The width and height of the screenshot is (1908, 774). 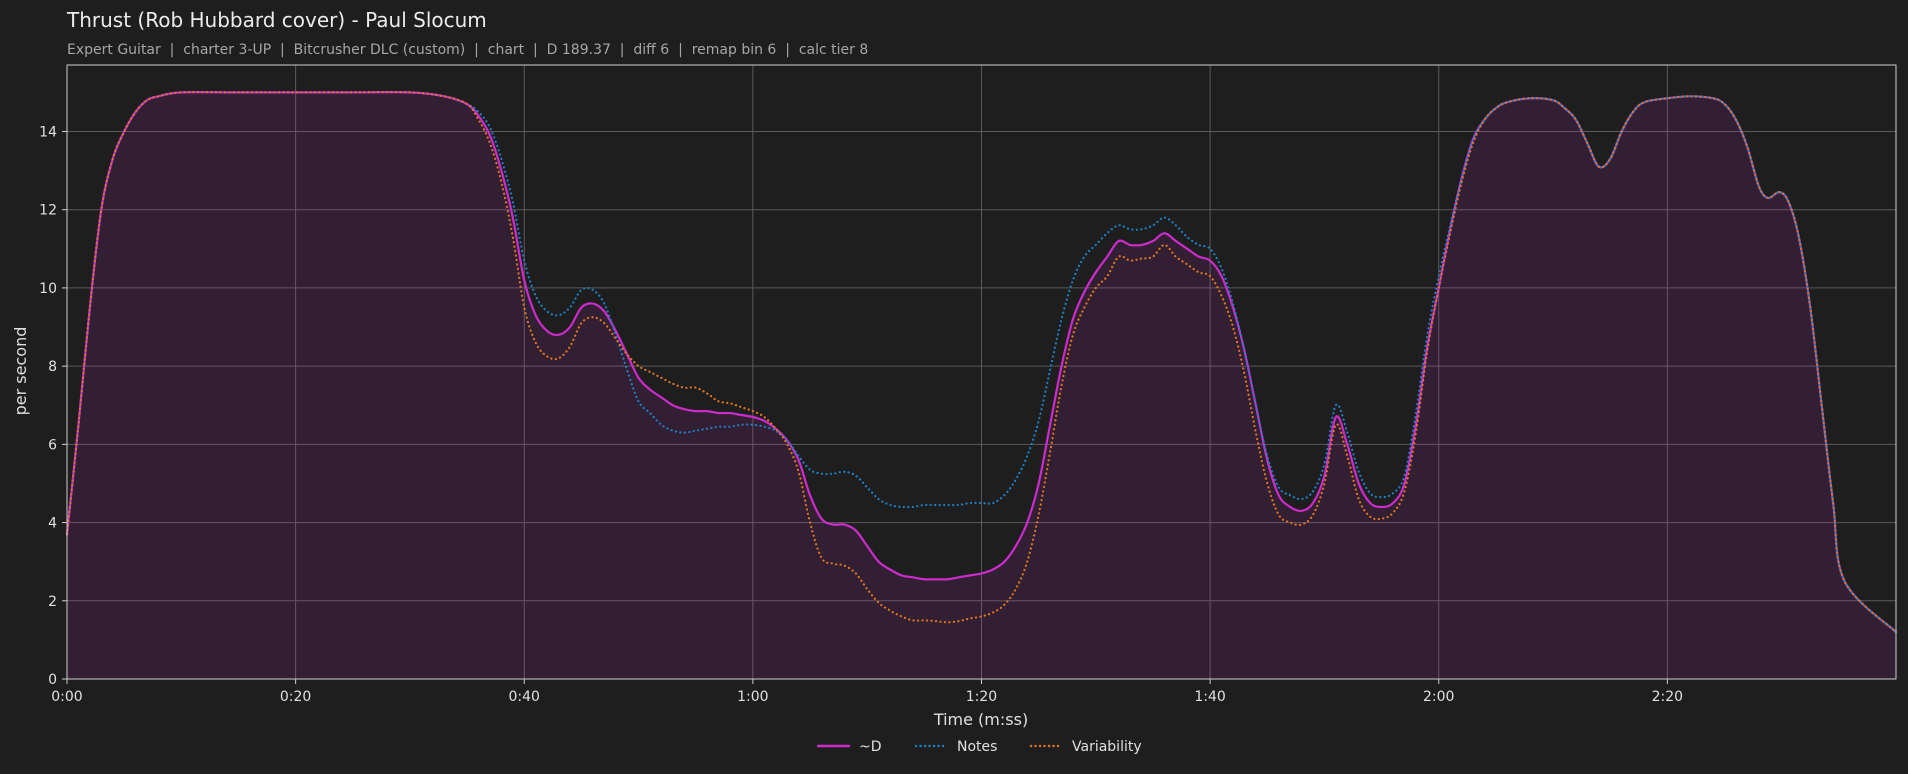 I want to click on y-tick-label: 2, so click(x=52, y=602).